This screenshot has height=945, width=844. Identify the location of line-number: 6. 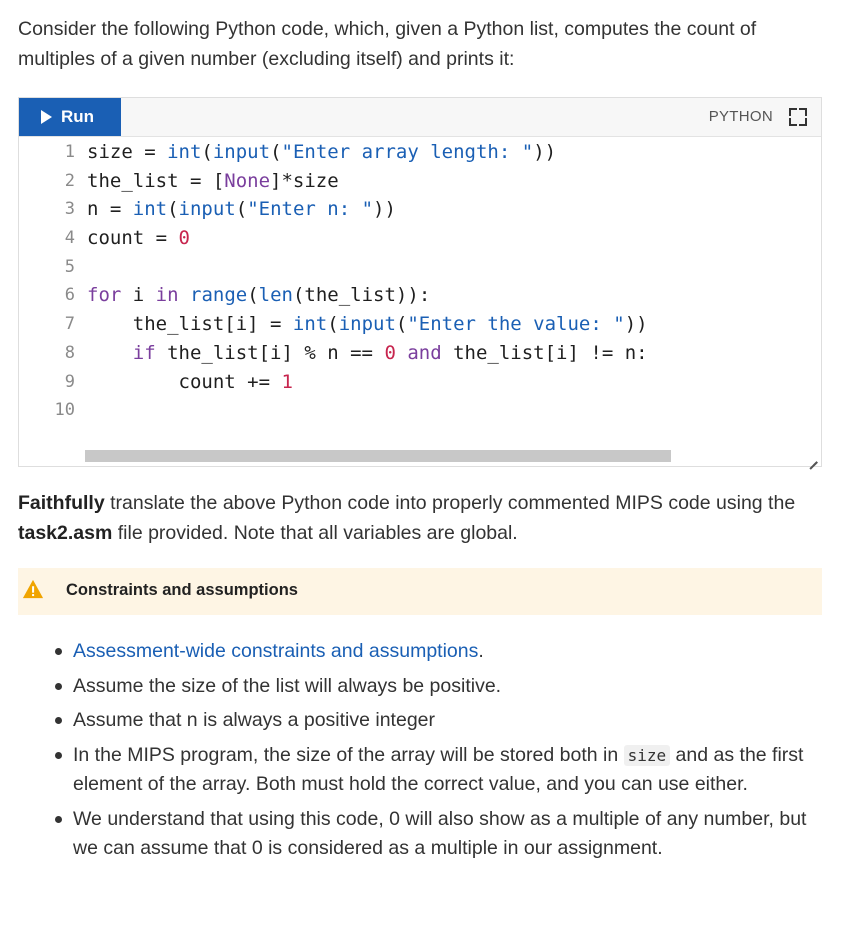
(69, 295).